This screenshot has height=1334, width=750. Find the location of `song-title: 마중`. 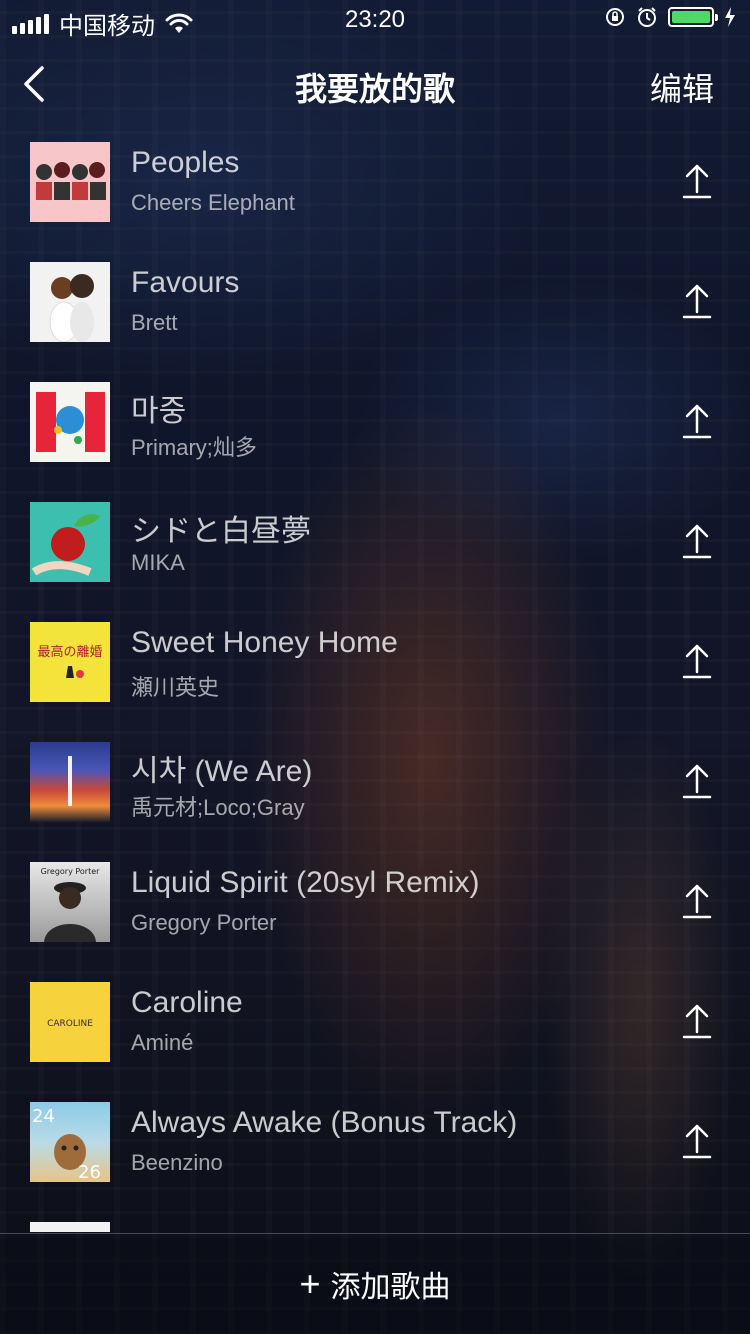

song-title: 마중 is located at coordinates (159, 411).